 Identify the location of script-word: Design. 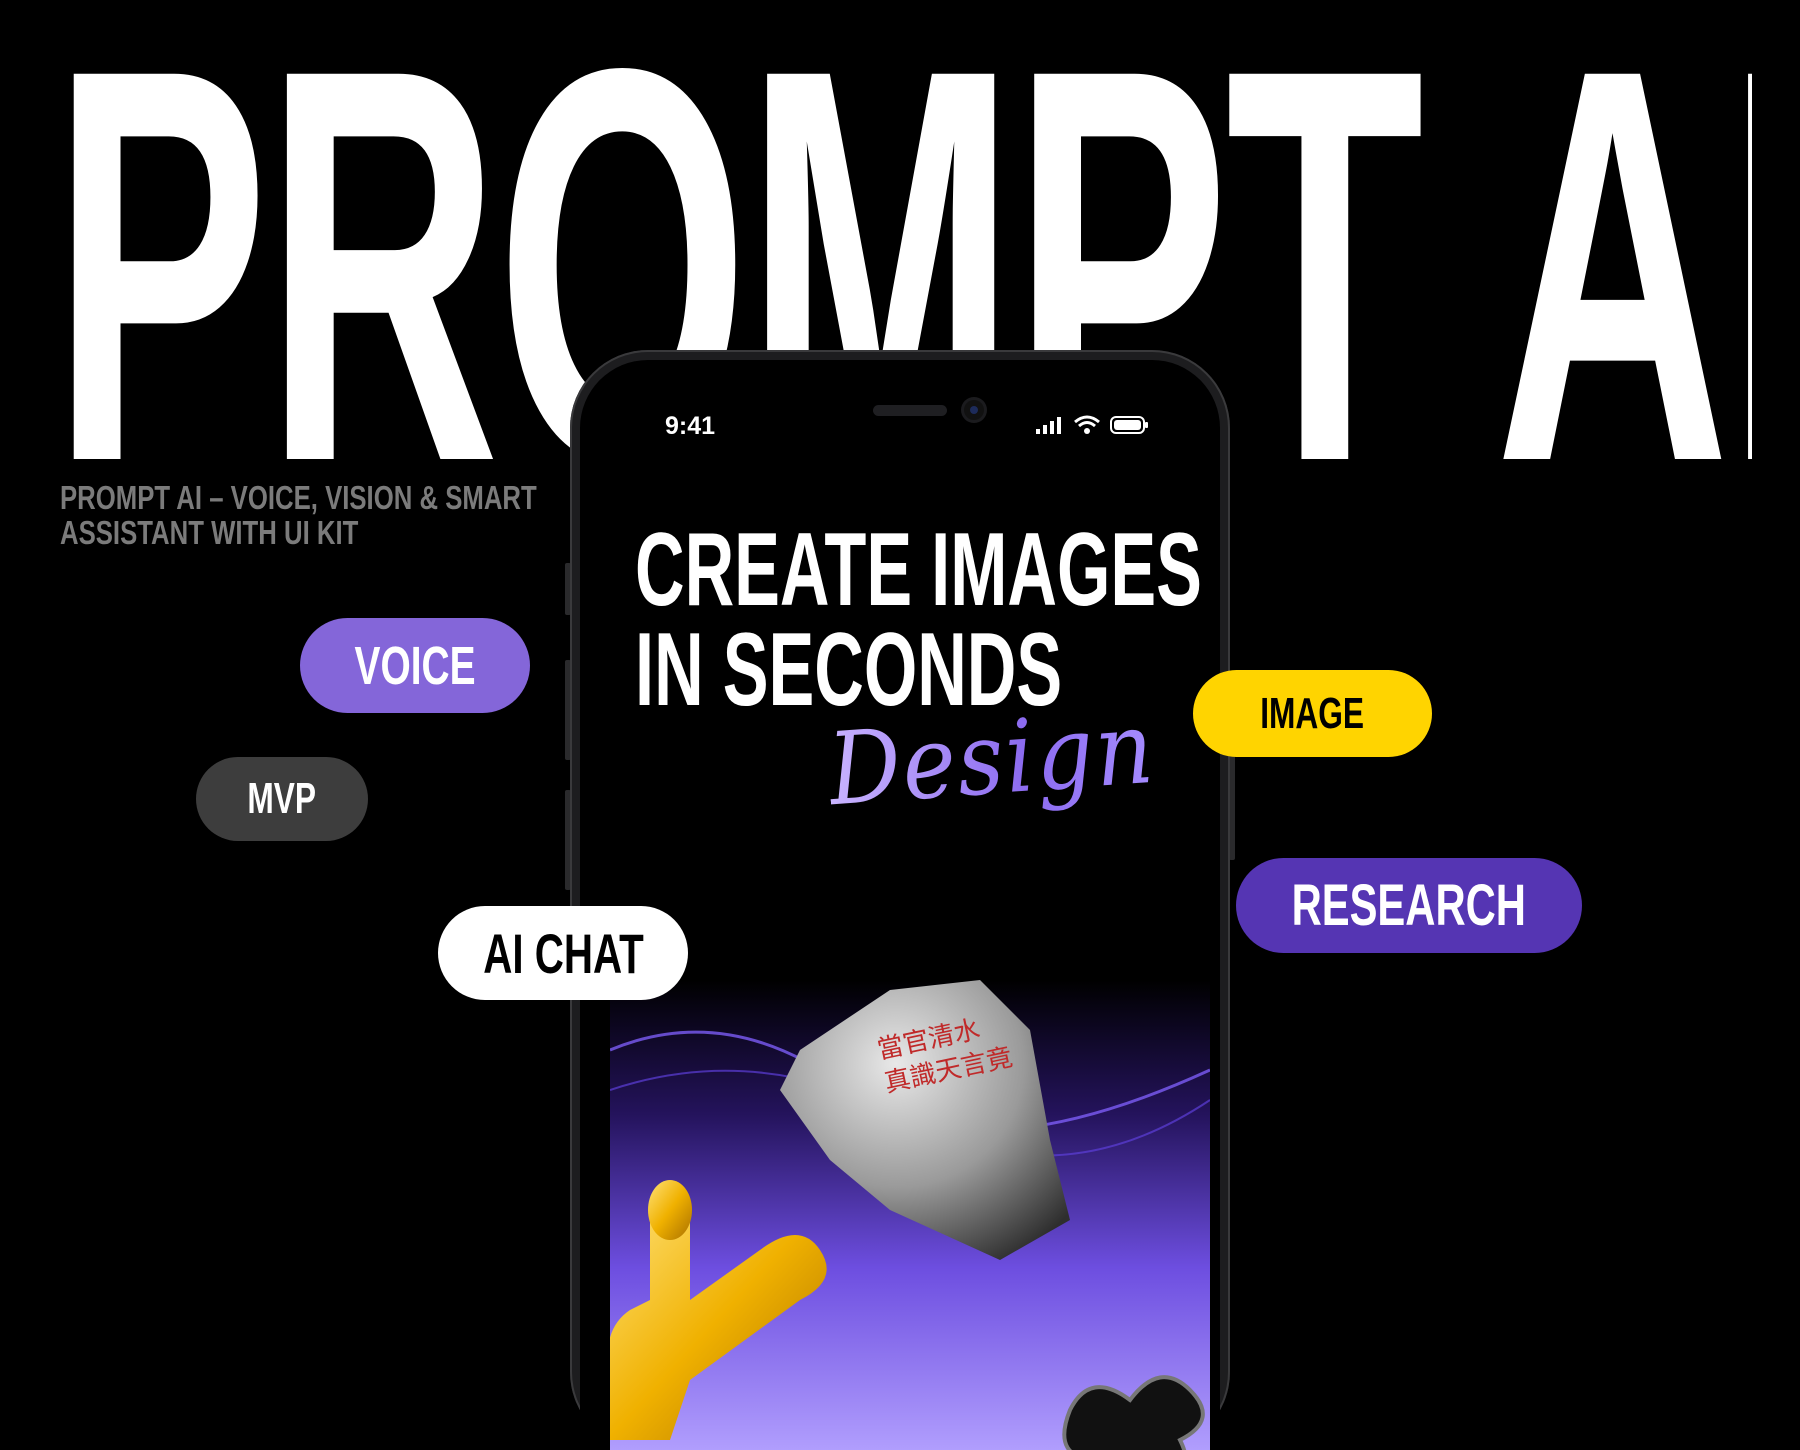
(991, 758).